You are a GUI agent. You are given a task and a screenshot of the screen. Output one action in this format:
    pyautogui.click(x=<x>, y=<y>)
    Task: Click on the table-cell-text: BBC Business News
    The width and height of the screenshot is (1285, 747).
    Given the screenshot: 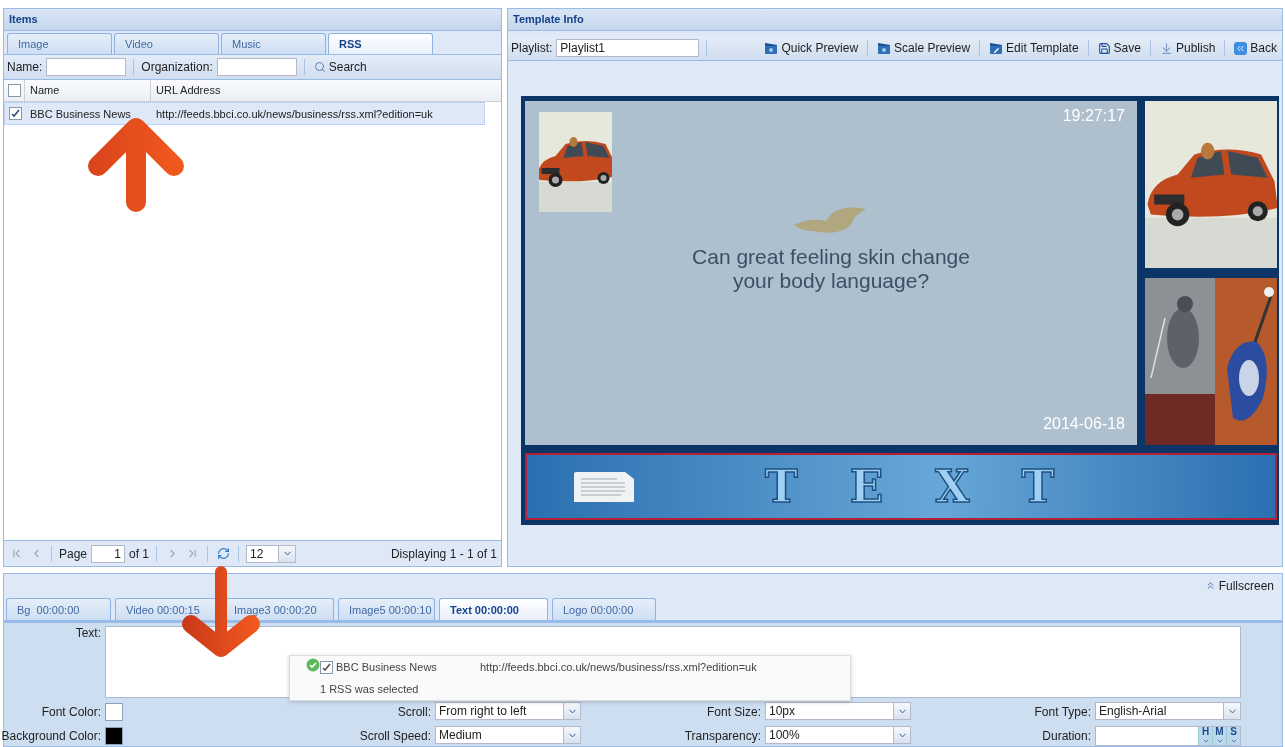 What is the action you would take?
    pyautogui.click(x=80, y=113)
    